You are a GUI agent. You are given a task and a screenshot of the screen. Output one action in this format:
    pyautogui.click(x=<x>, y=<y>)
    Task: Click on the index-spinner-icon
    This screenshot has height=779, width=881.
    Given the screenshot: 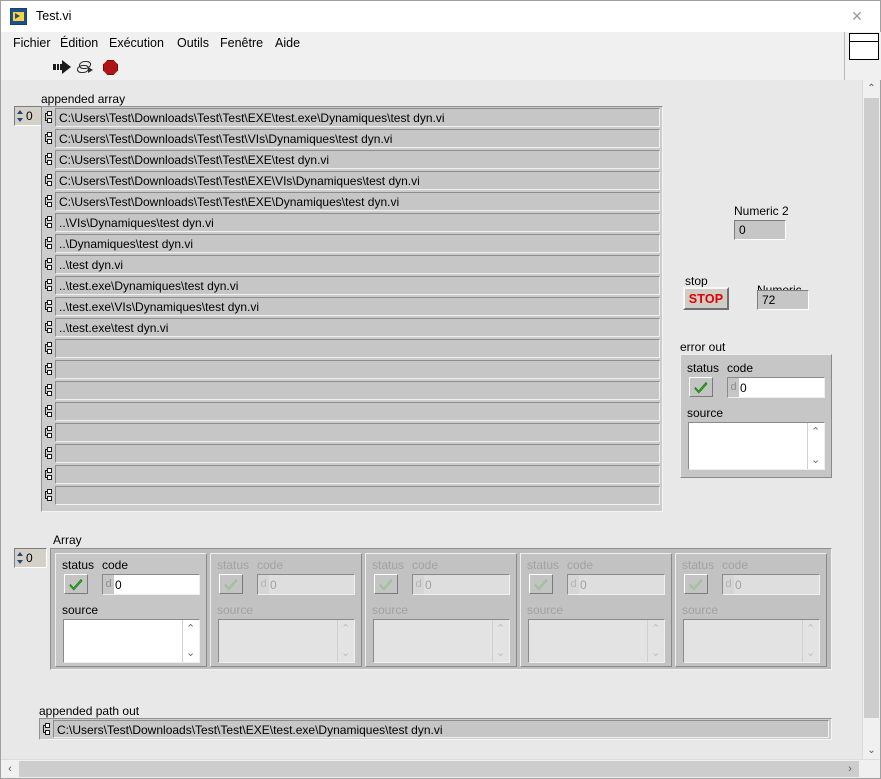 What is the action you would take?
    pyautogui.click(x=20, y=116)
    